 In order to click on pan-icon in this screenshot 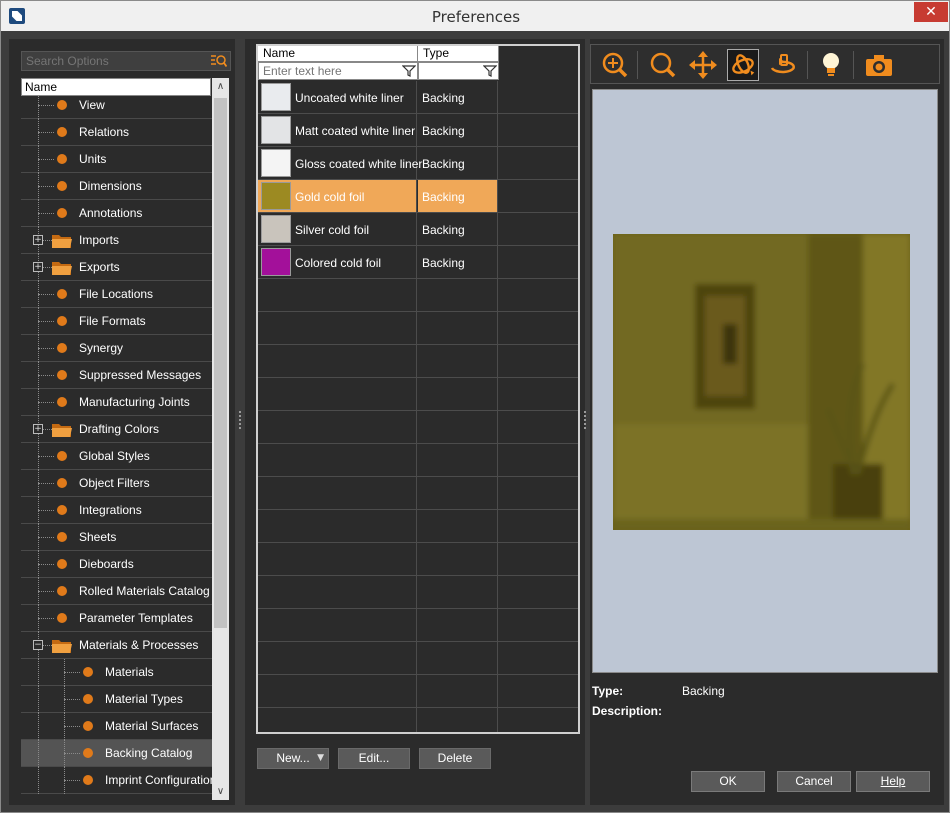, I will do `click(703, 65)`.